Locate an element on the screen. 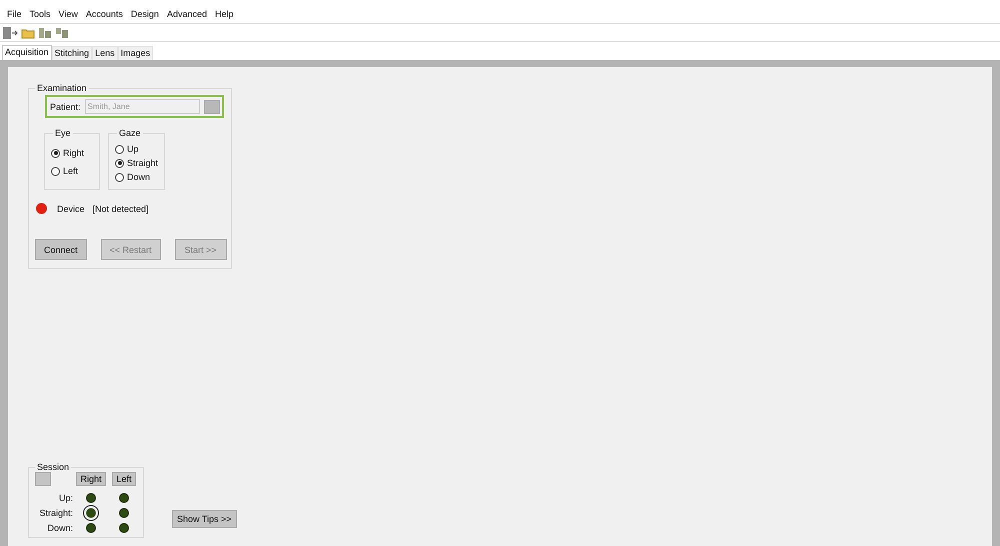  exit-icon is located at coordinates (10, 33).